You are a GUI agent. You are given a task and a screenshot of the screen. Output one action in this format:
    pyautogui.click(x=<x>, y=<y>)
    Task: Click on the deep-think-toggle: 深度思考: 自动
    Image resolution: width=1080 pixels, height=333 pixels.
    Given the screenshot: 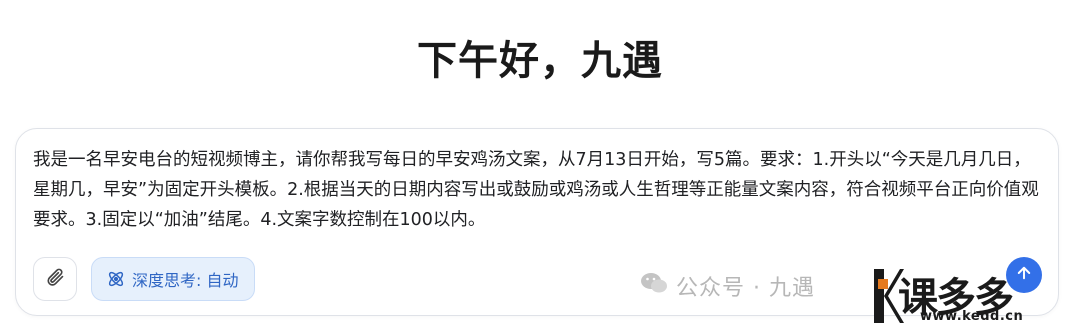 What is the action you would take?
    pyautogui.click(x=173, y=279)
    